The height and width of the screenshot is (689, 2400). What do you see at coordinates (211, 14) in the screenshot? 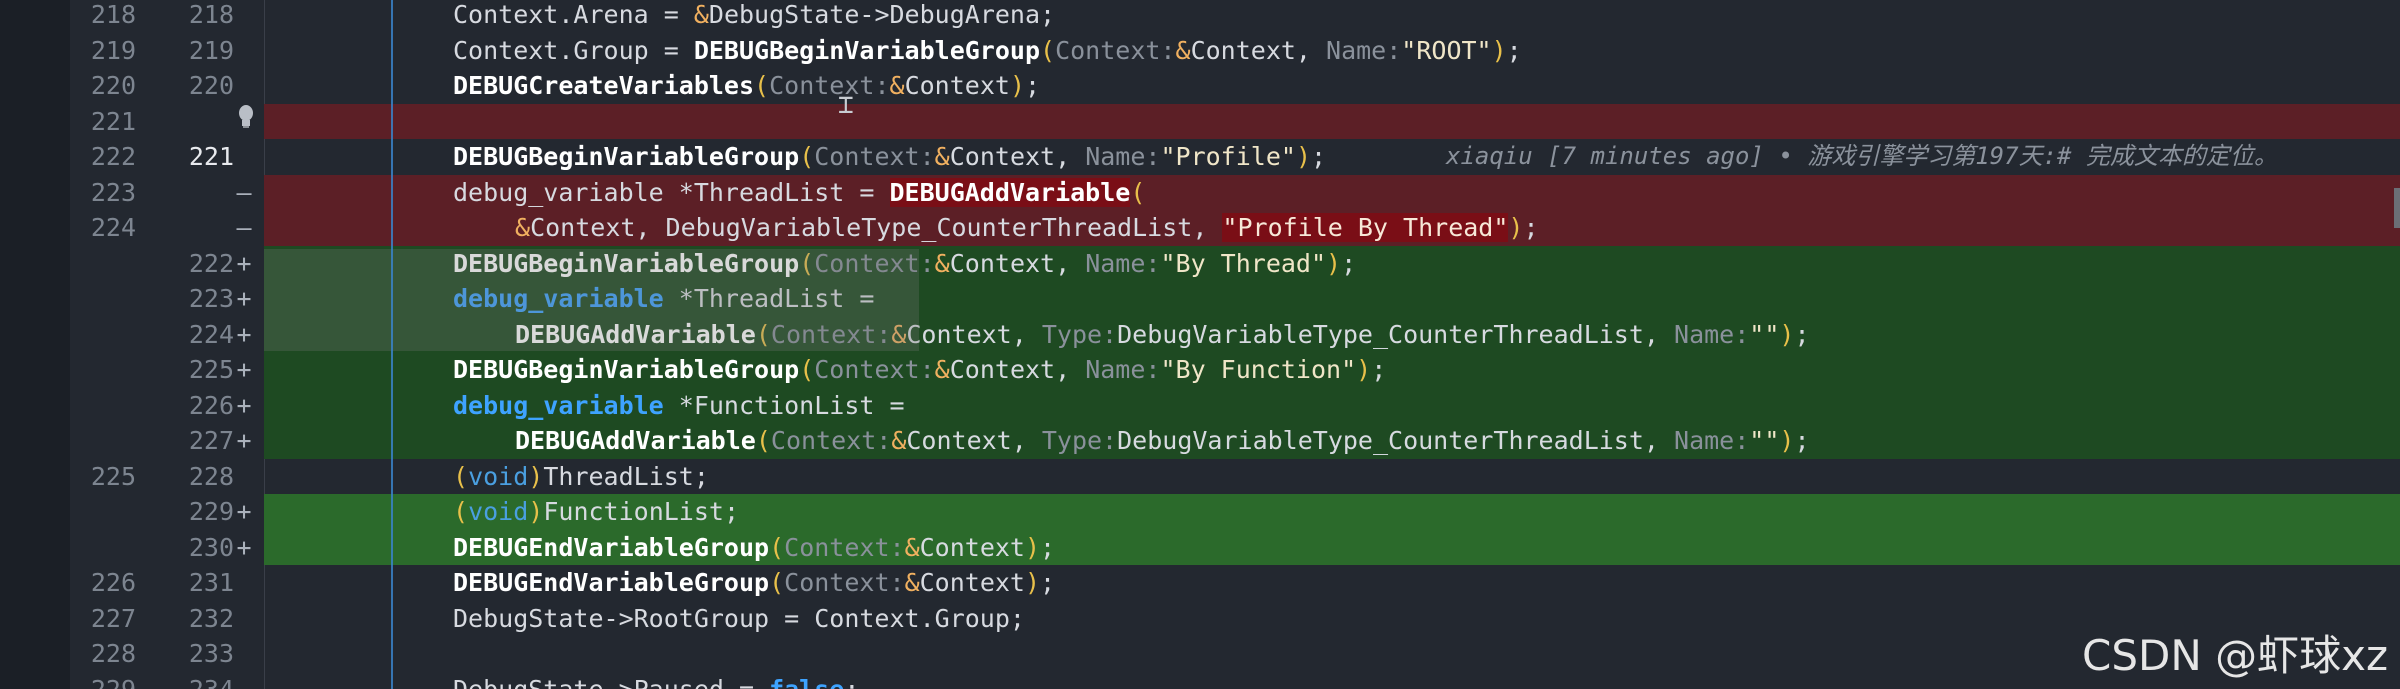
I see `new-line-number: 218` at bounding box center [211, 14].